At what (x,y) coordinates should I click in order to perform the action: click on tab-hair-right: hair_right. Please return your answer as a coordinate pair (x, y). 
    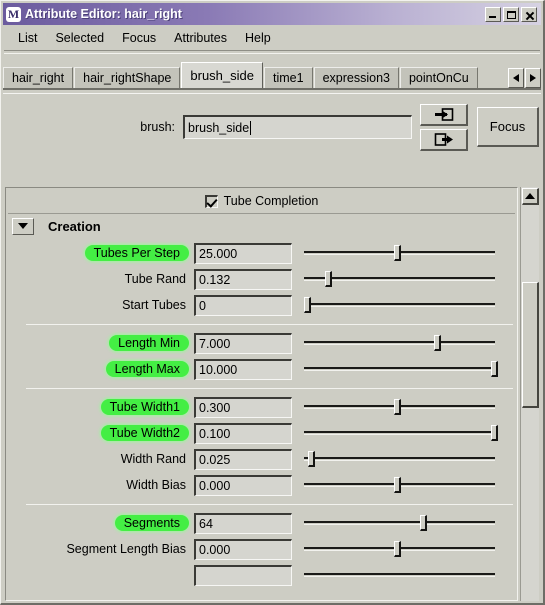
    Looking at the image, I should click on (38, 77).